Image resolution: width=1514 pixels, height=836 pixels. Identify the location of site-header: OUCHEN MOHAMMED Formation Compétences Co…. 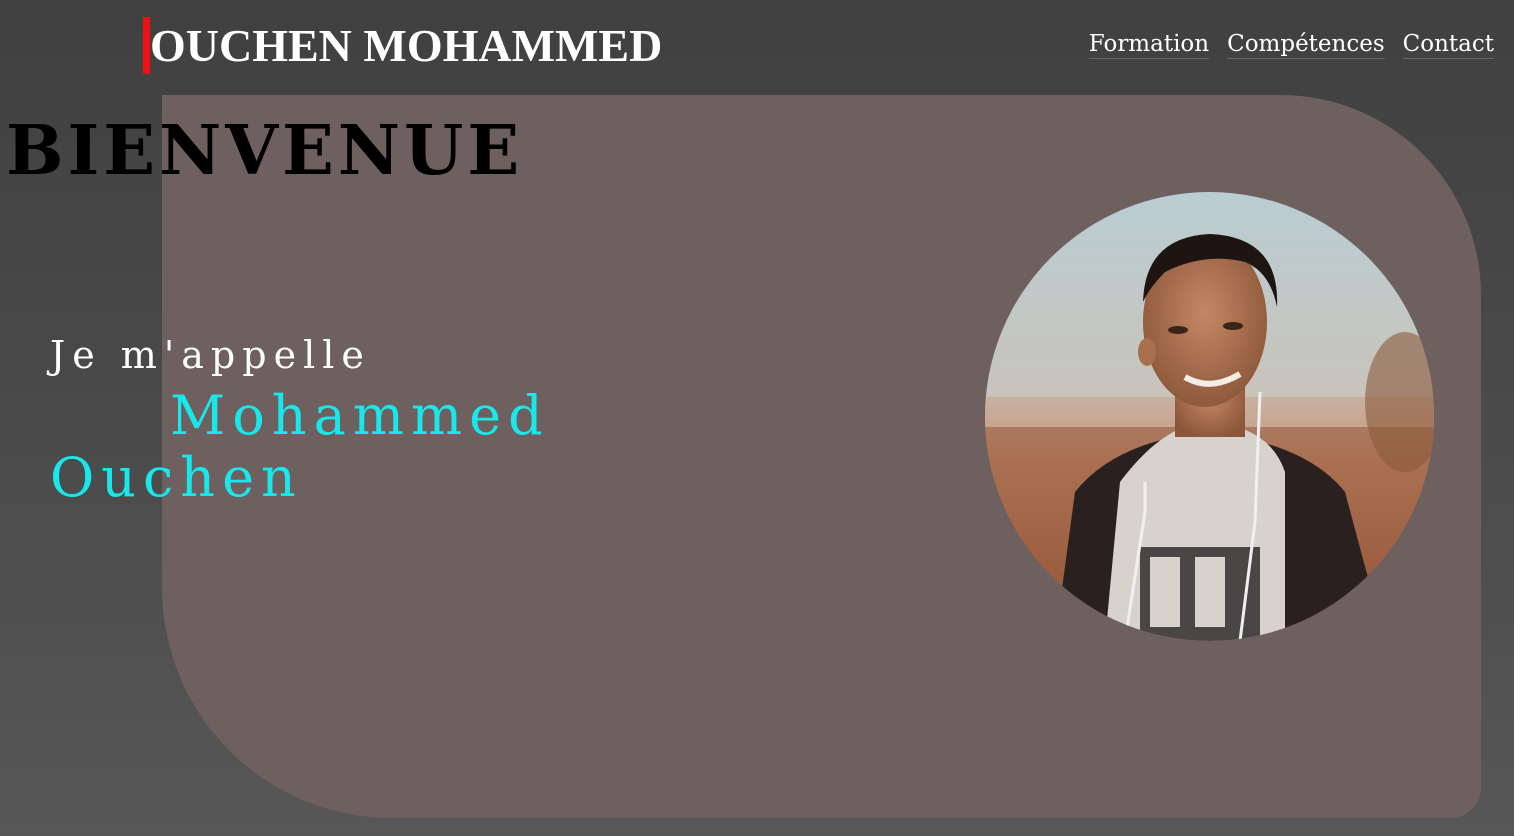
(757, 47).